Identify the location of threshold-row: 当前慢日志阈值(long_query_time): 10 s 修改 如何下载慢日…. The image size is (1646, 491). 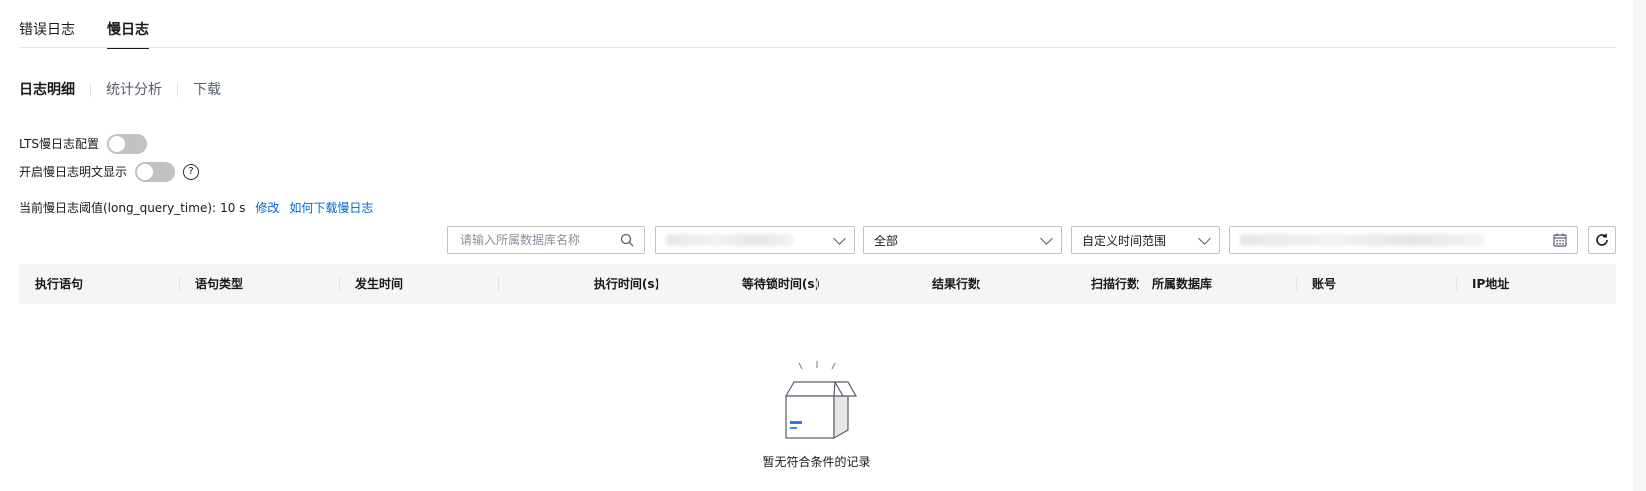
(196, 208).